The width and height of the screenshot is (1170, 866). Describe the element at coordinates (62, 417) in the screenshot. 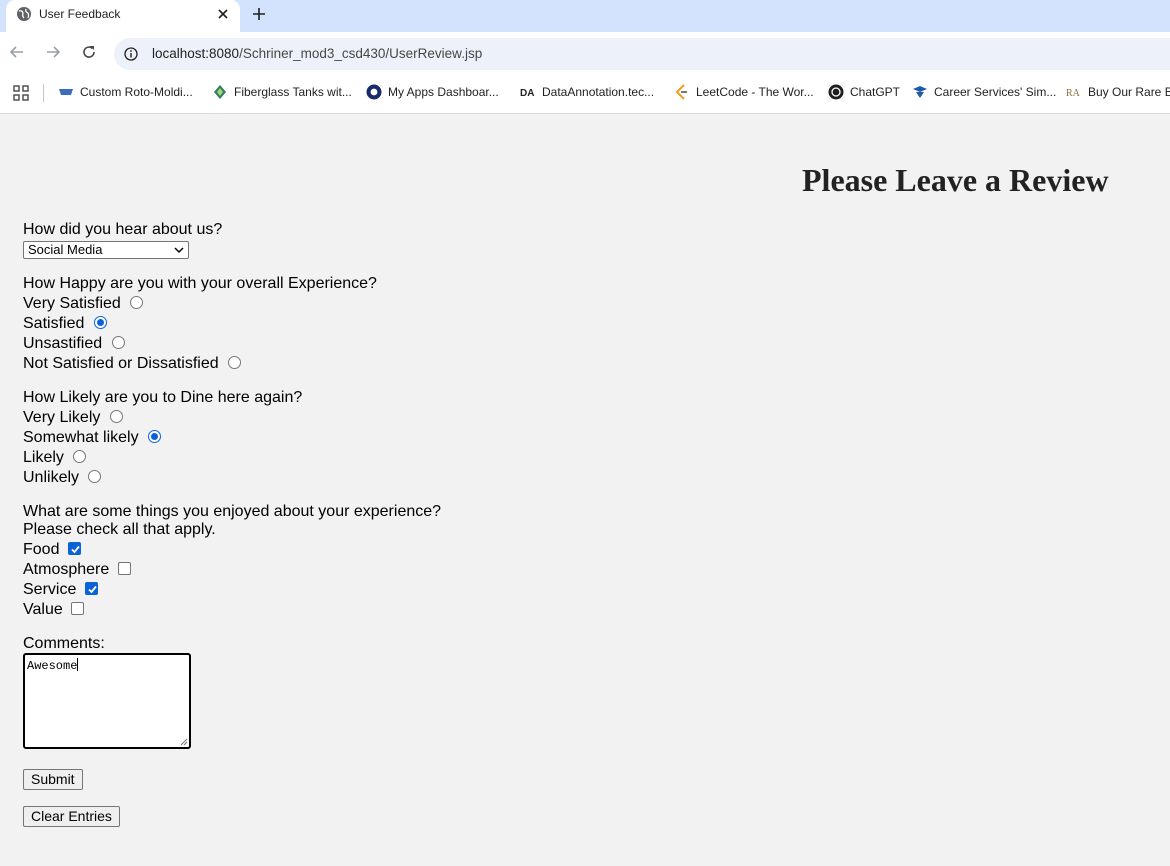

I see `likely-option-label: Very Likely` at that location.